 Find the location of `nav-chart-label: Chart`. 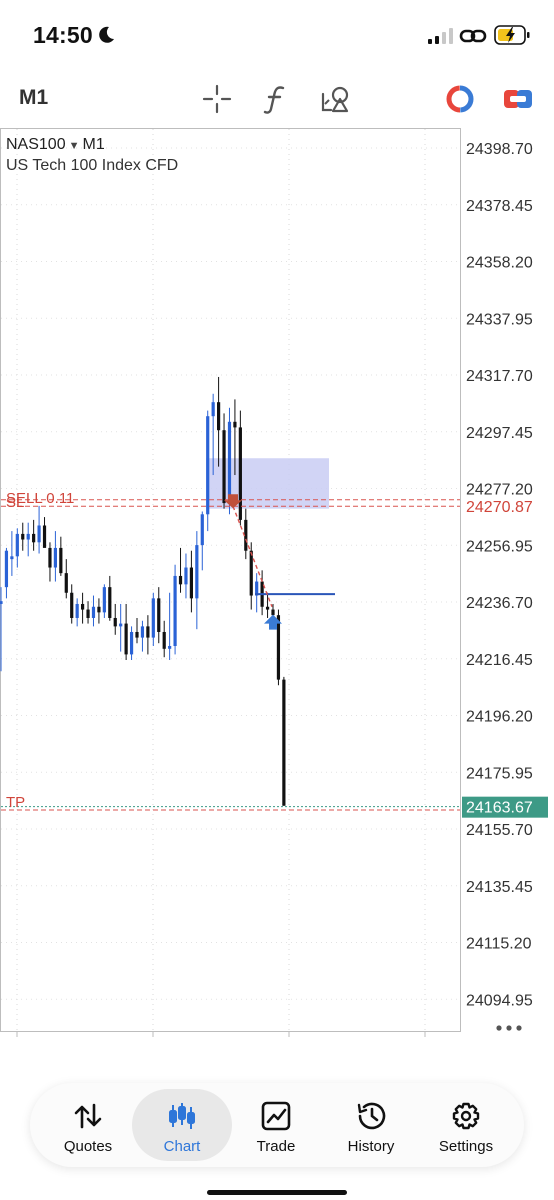

nav-chart-label: Chart is located at coordinates (182, 1146).